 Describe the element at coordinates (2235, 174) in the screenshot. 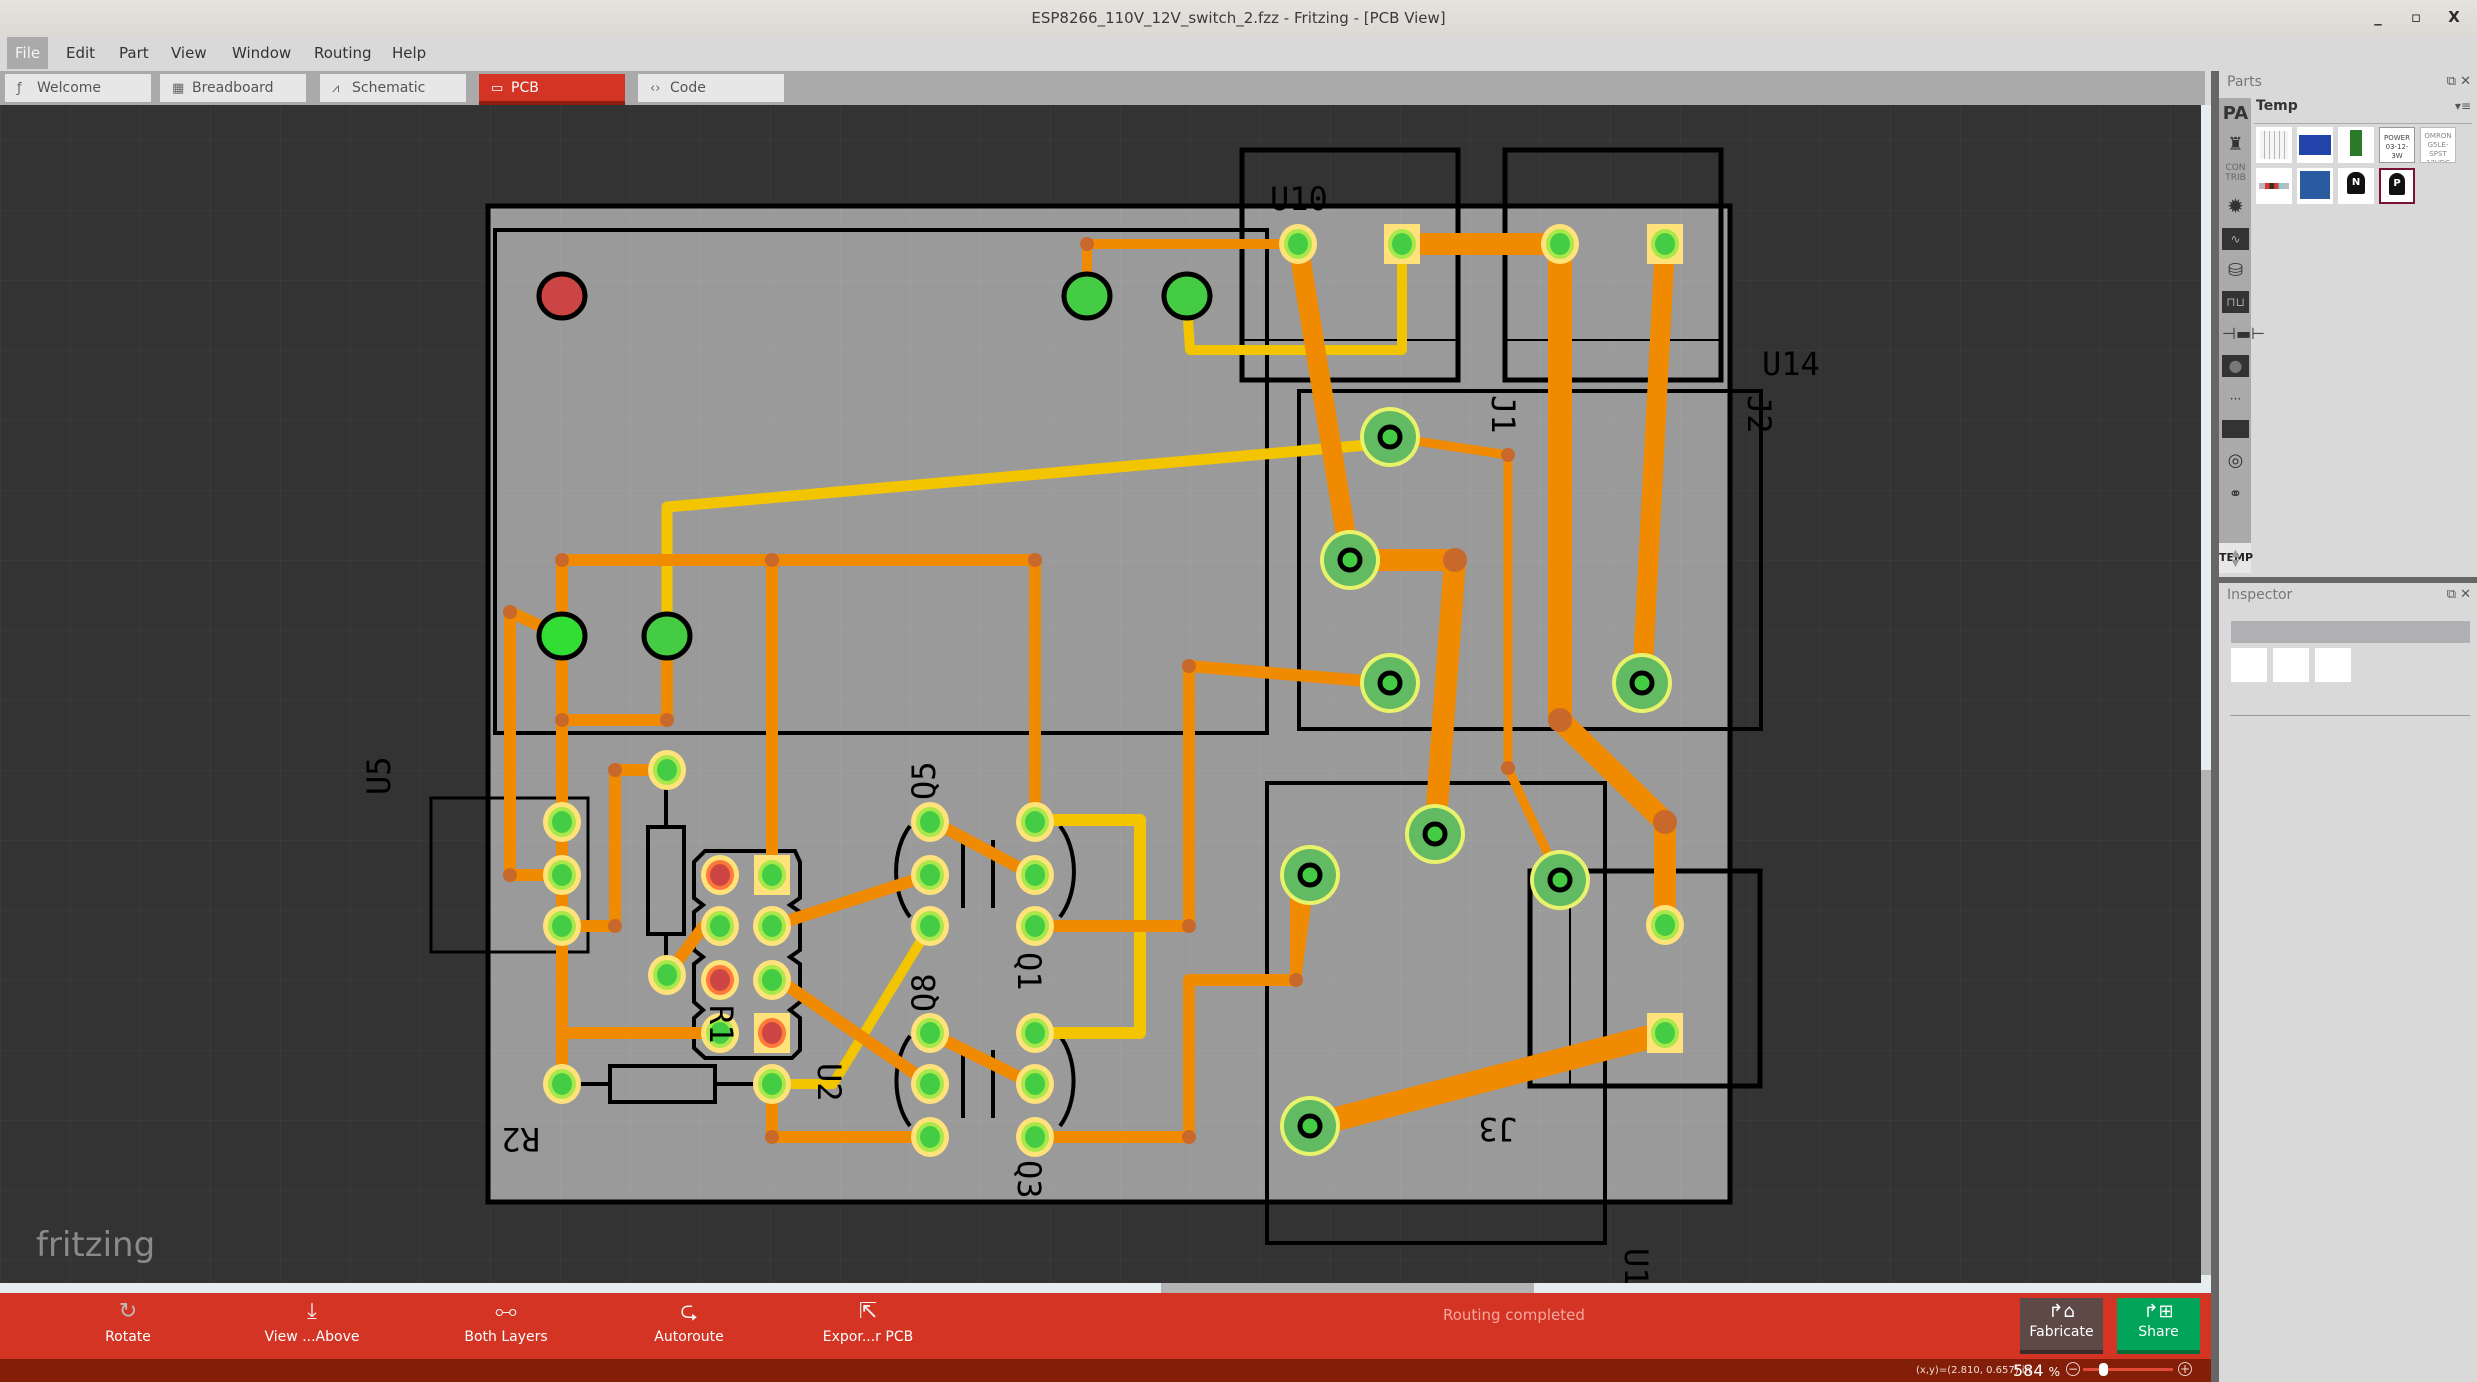

I see `bin-contrib-icon: CON TRIB` at that location.